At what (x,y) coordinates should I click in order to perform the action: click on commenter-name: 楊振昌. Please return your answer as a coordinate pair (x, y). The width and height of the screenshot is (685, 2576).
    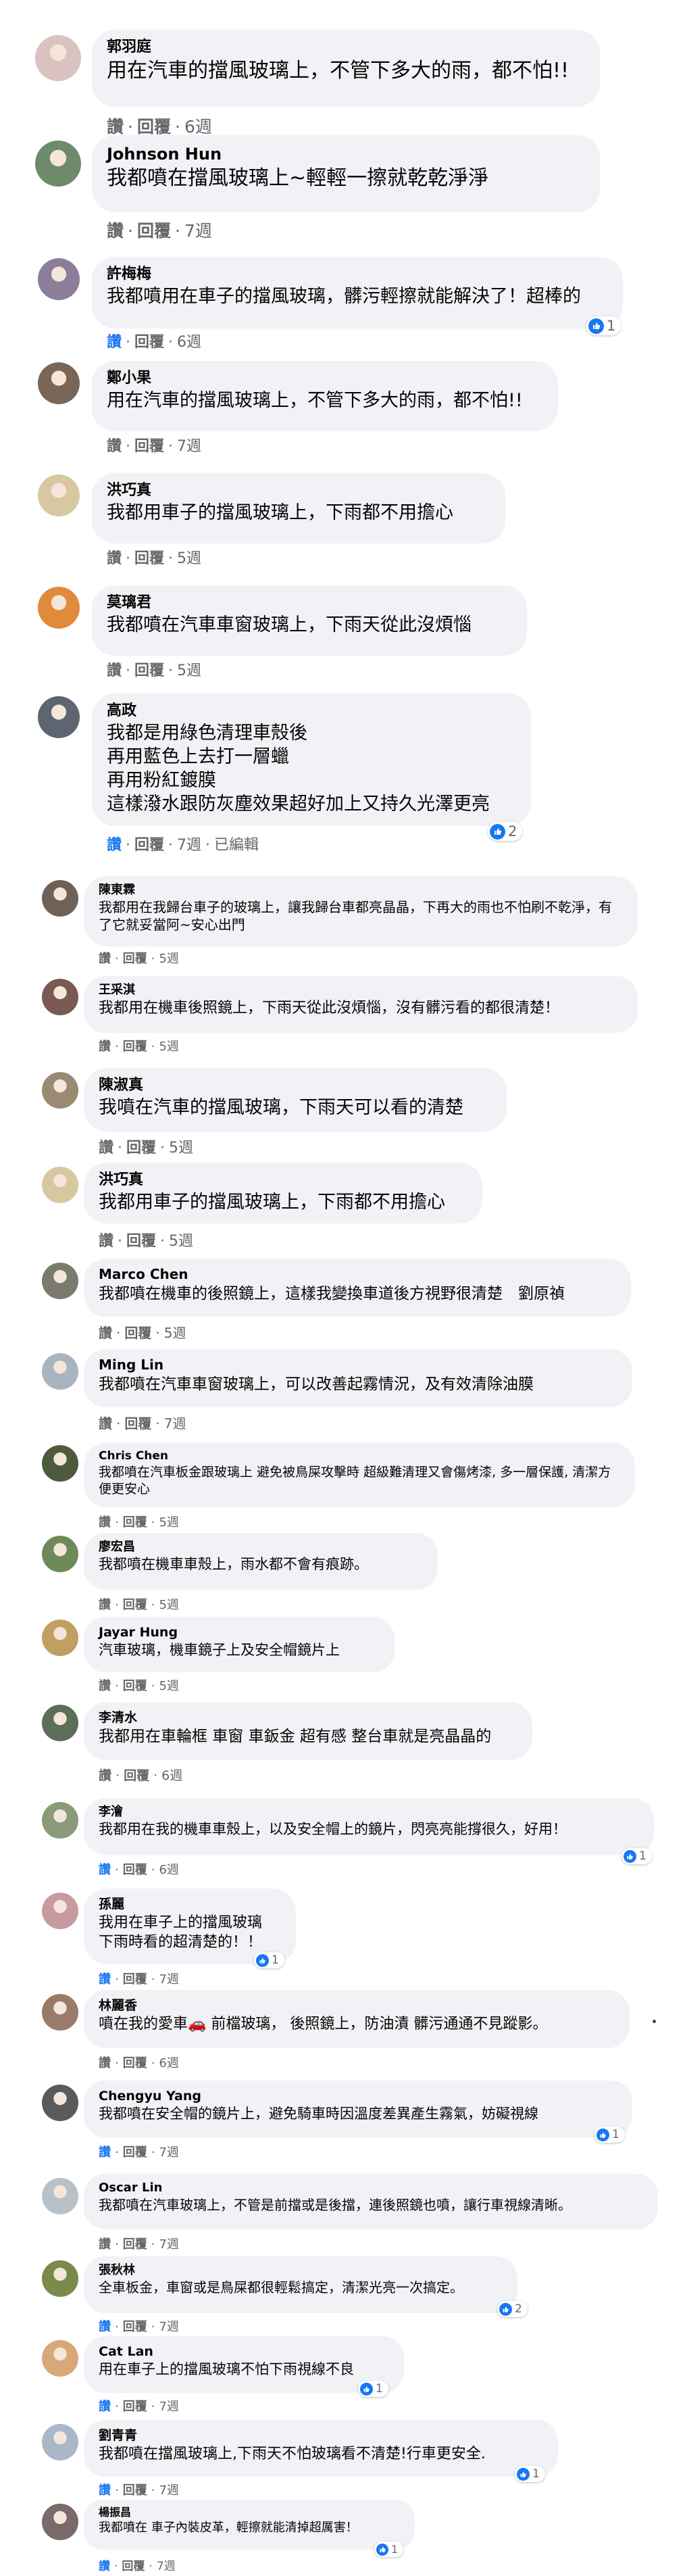
    Looking at the image, I should click on (249, 2512).